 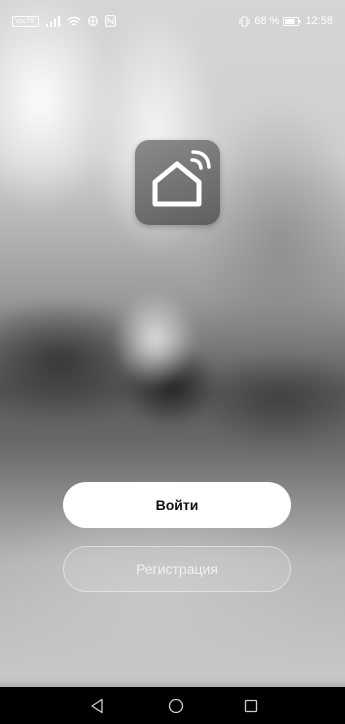 What do you see at coordinates (92, 21) in the screenshot?
I see `eye-comfort-icon` at bounding box center [92, 21].